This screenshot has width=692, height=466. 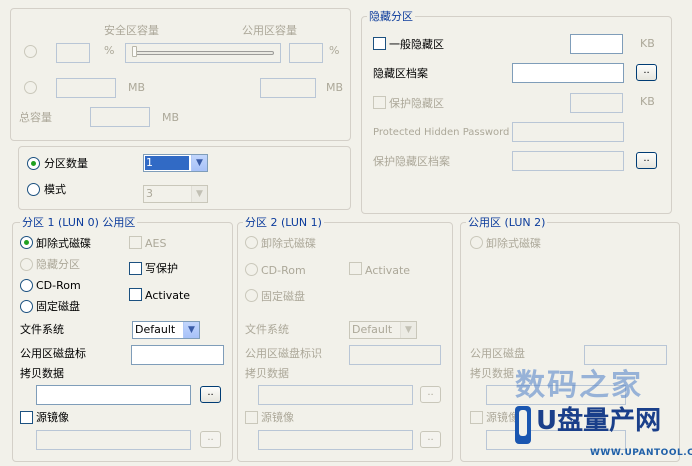 I want to click on capacity-slider-track, so click(x=203, y=53).